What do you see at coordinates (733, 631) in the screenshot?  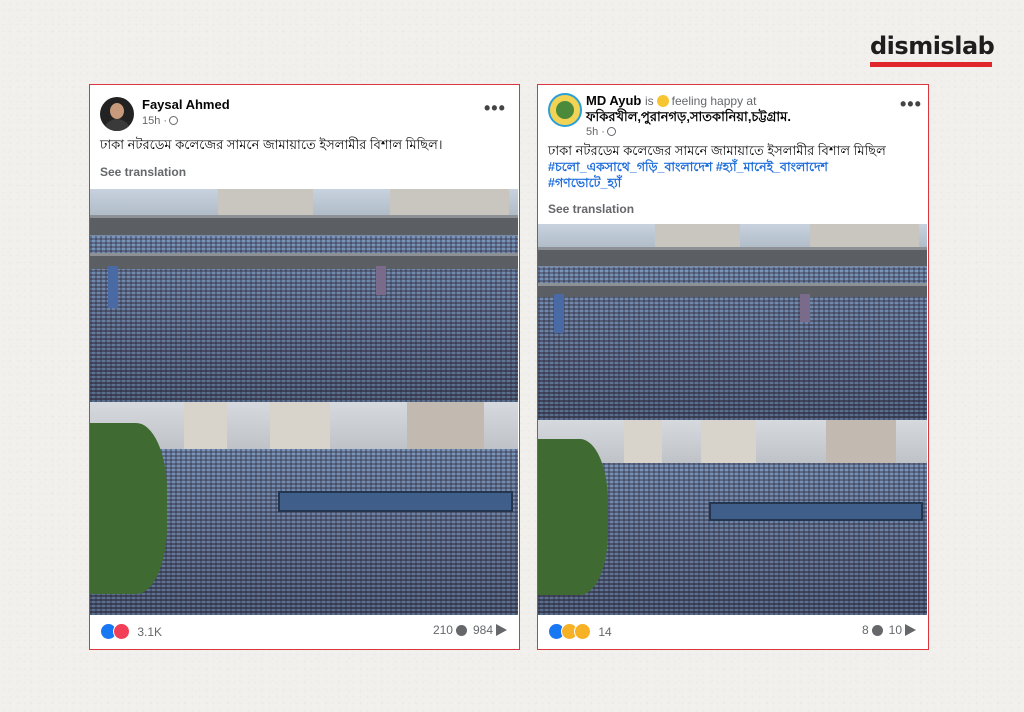 I see `post-footer: 14 8 10` at bounding box center [733, 631].